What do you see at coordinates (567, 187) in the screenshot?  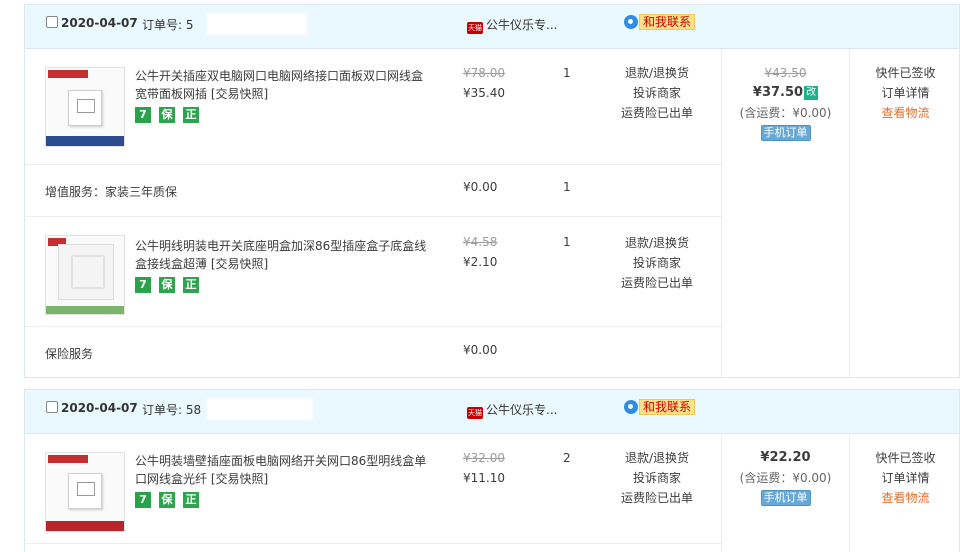 I see `service-quantity: 1` at bounding box center [567, 187].